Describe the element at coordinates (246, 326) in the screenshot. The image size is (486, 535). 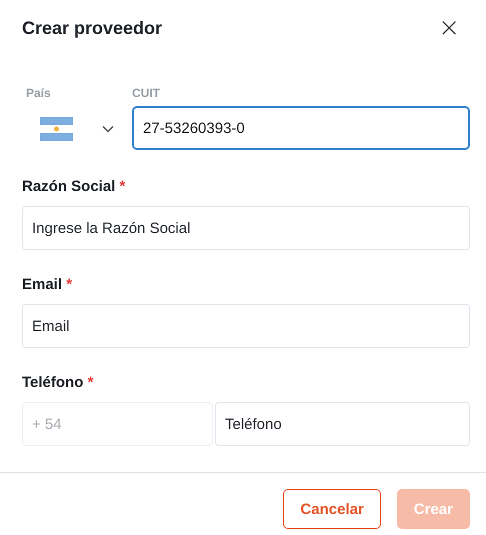
I see `text-field: Email` at that location.